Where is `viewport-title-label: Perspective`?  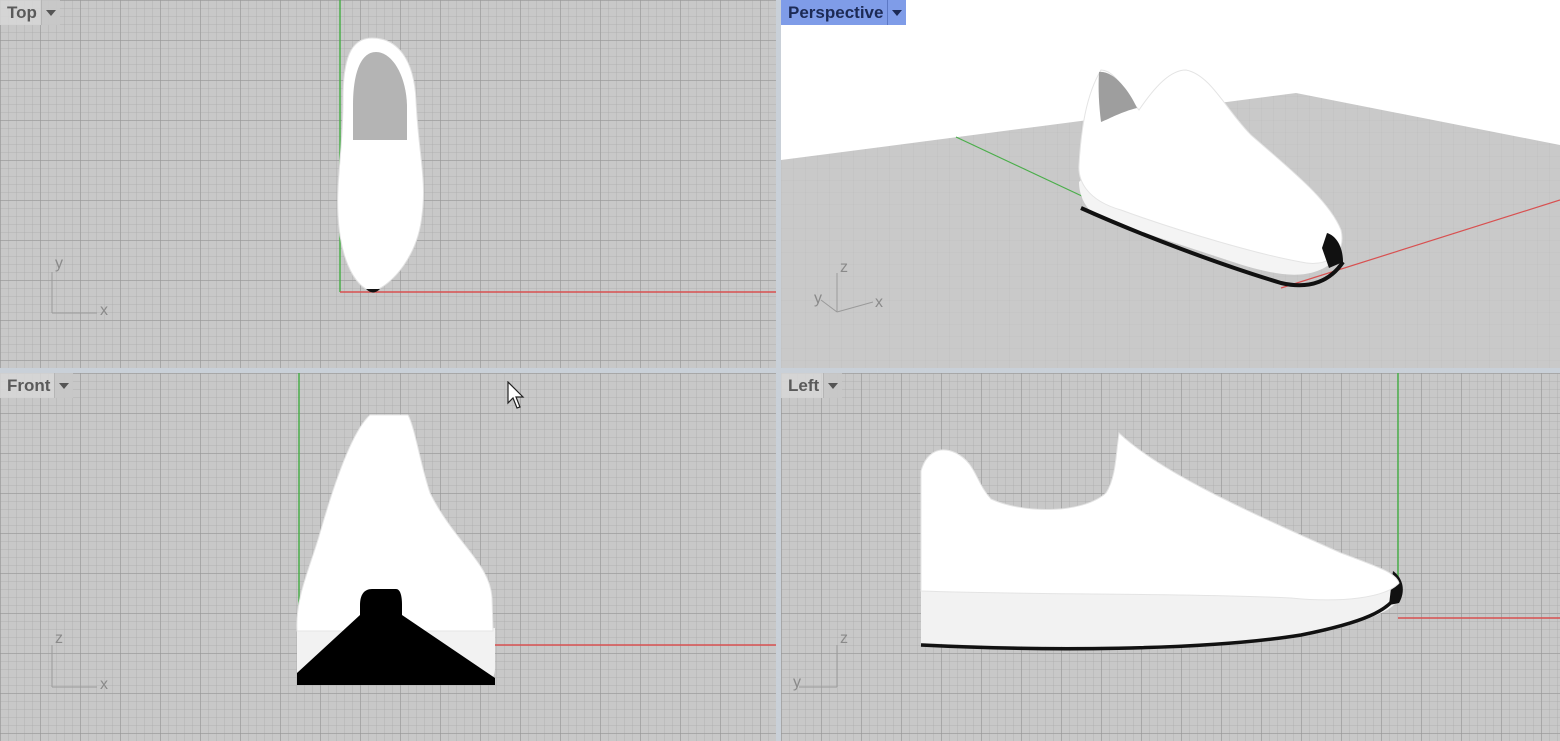 viewport-title-label: Perspective is located at coordinates (834, 12).